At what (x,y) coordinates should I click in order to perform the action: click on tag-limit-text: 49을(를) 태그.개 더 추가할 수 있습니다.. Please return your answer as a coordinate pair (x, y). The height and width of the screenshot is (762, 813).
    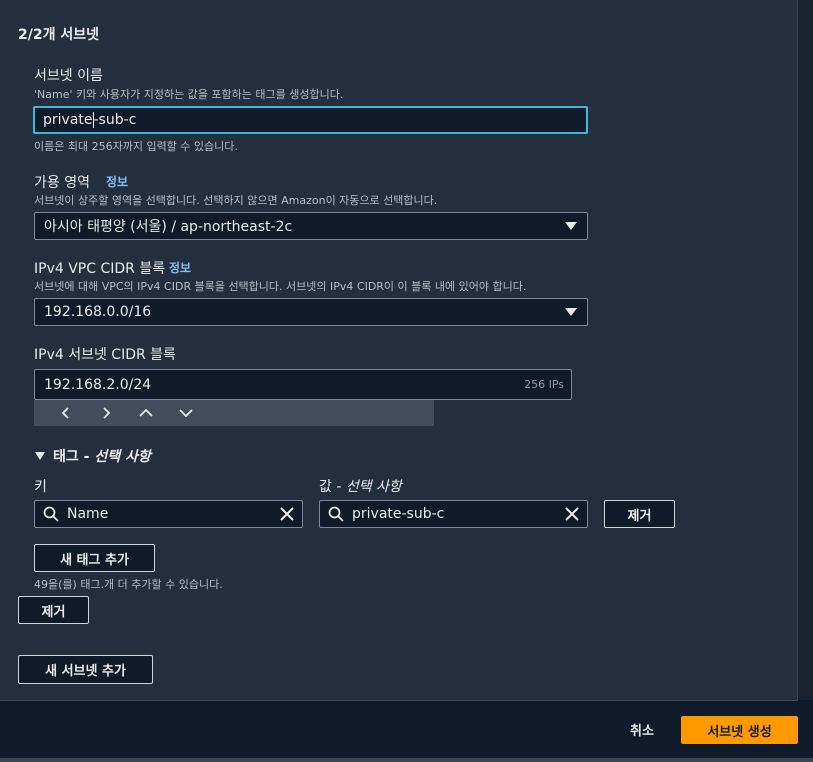
    Looking at the image, I should click on (128, 584).